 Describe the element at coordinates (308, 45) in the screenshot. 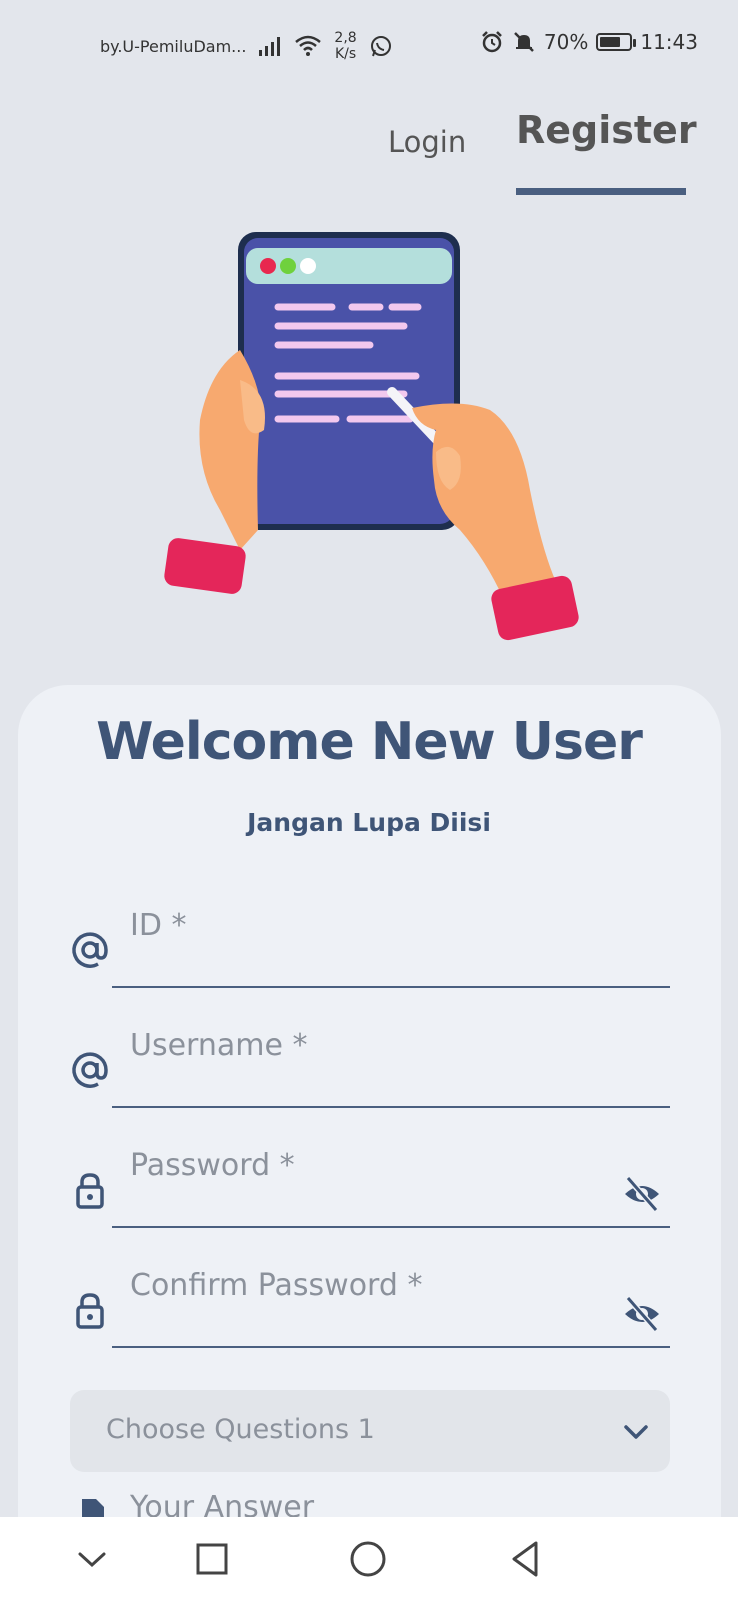

I see `wifi-icon` at that location.